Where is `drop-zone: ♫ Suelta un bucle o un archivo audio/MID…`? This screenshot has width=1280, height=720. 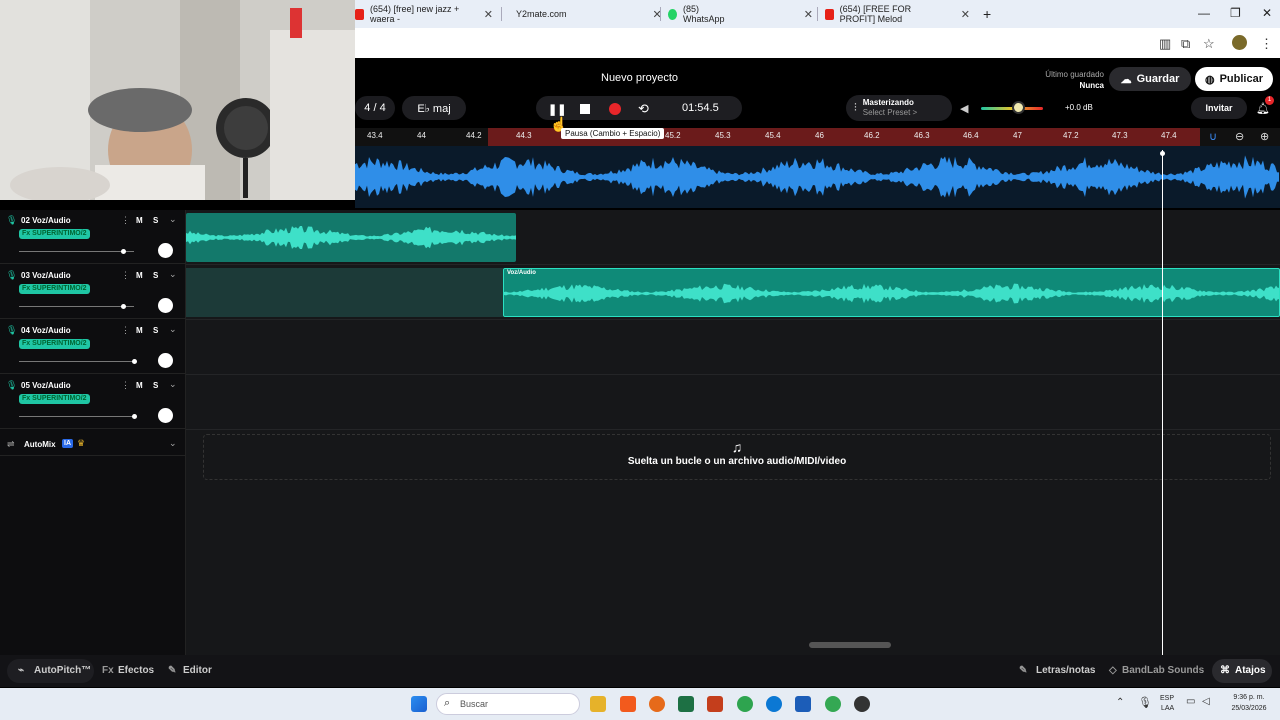
drop-zone: ♫ Suelta un bucle o un archivo audio/MID… is located at coordinates (737, 457).